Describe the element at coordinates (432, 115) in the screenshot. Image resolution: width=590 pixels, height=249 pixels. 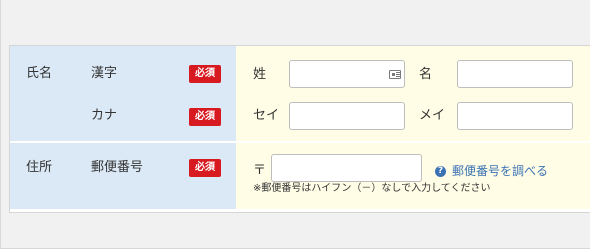
I see `first-name-kana-label: メイ` at that location.